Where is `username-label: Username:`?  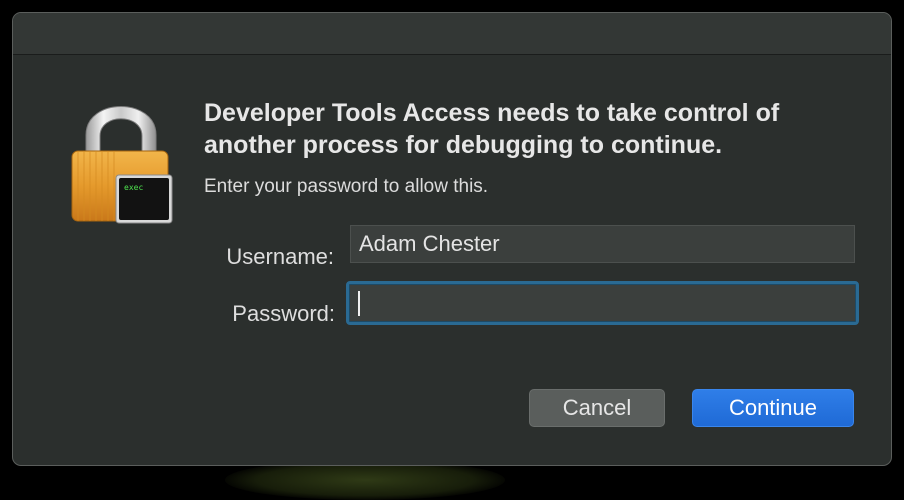 username-label: Username: is located at coordinates (280, 256).